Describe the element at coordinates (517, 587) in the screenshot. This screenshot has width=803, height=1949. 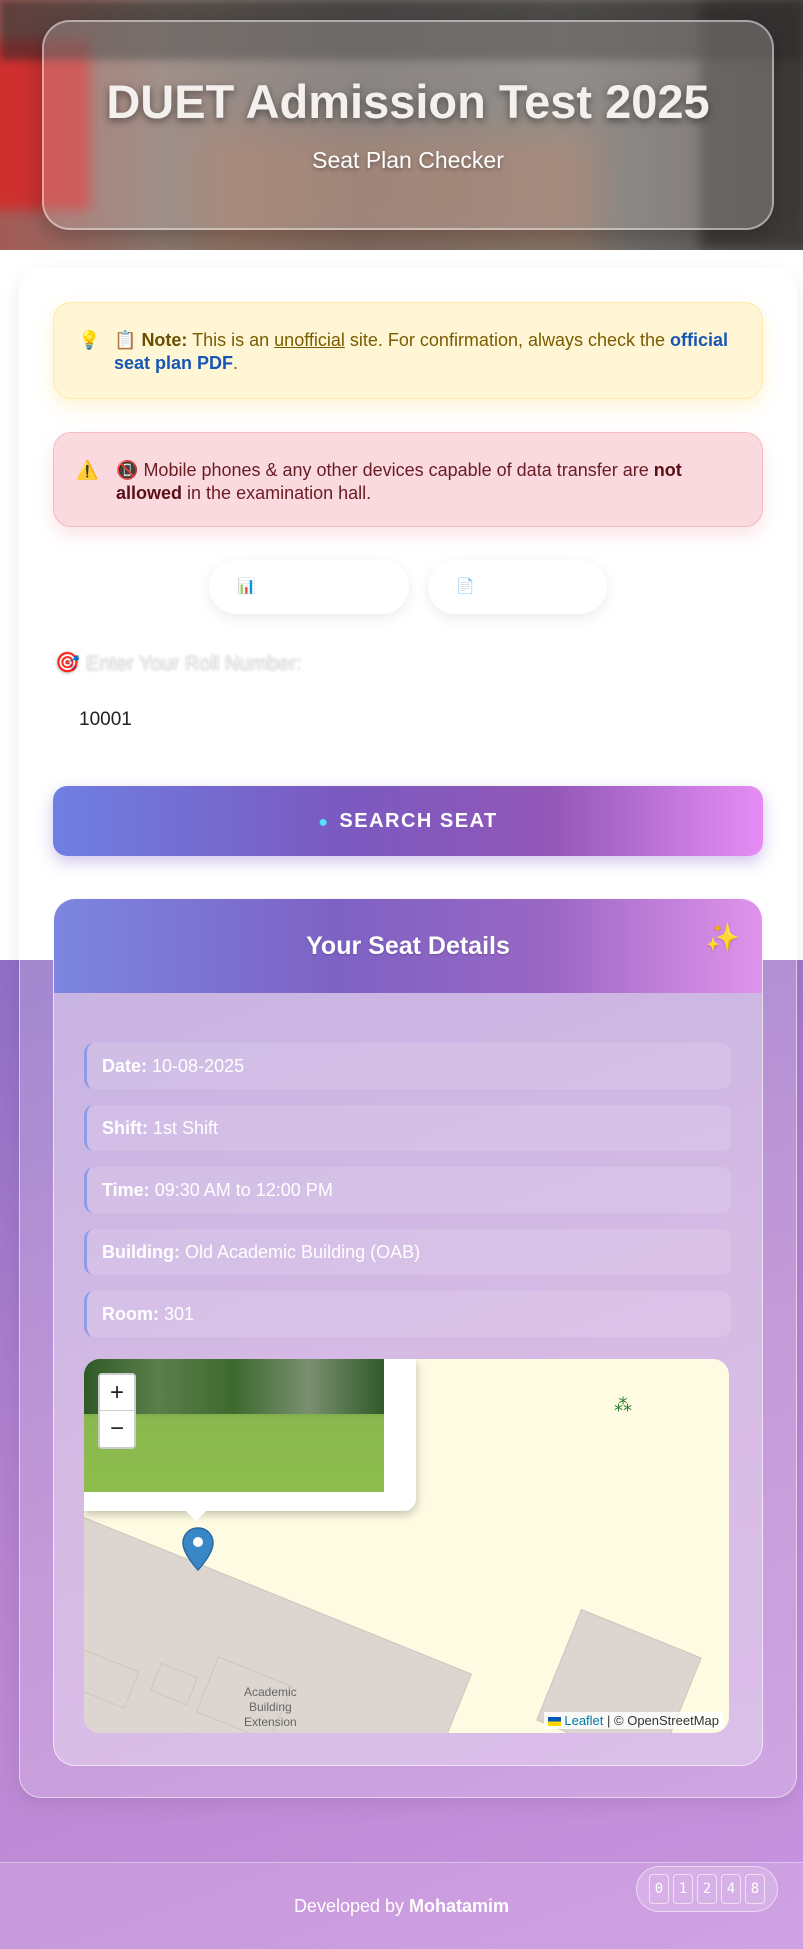
I see `pdf-button: 📄` at that location.